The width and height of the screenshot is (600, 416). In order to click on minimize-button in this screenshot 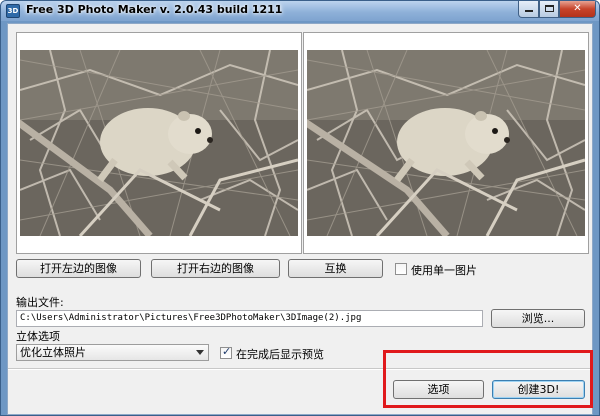, I will do `click(528, 9)`.